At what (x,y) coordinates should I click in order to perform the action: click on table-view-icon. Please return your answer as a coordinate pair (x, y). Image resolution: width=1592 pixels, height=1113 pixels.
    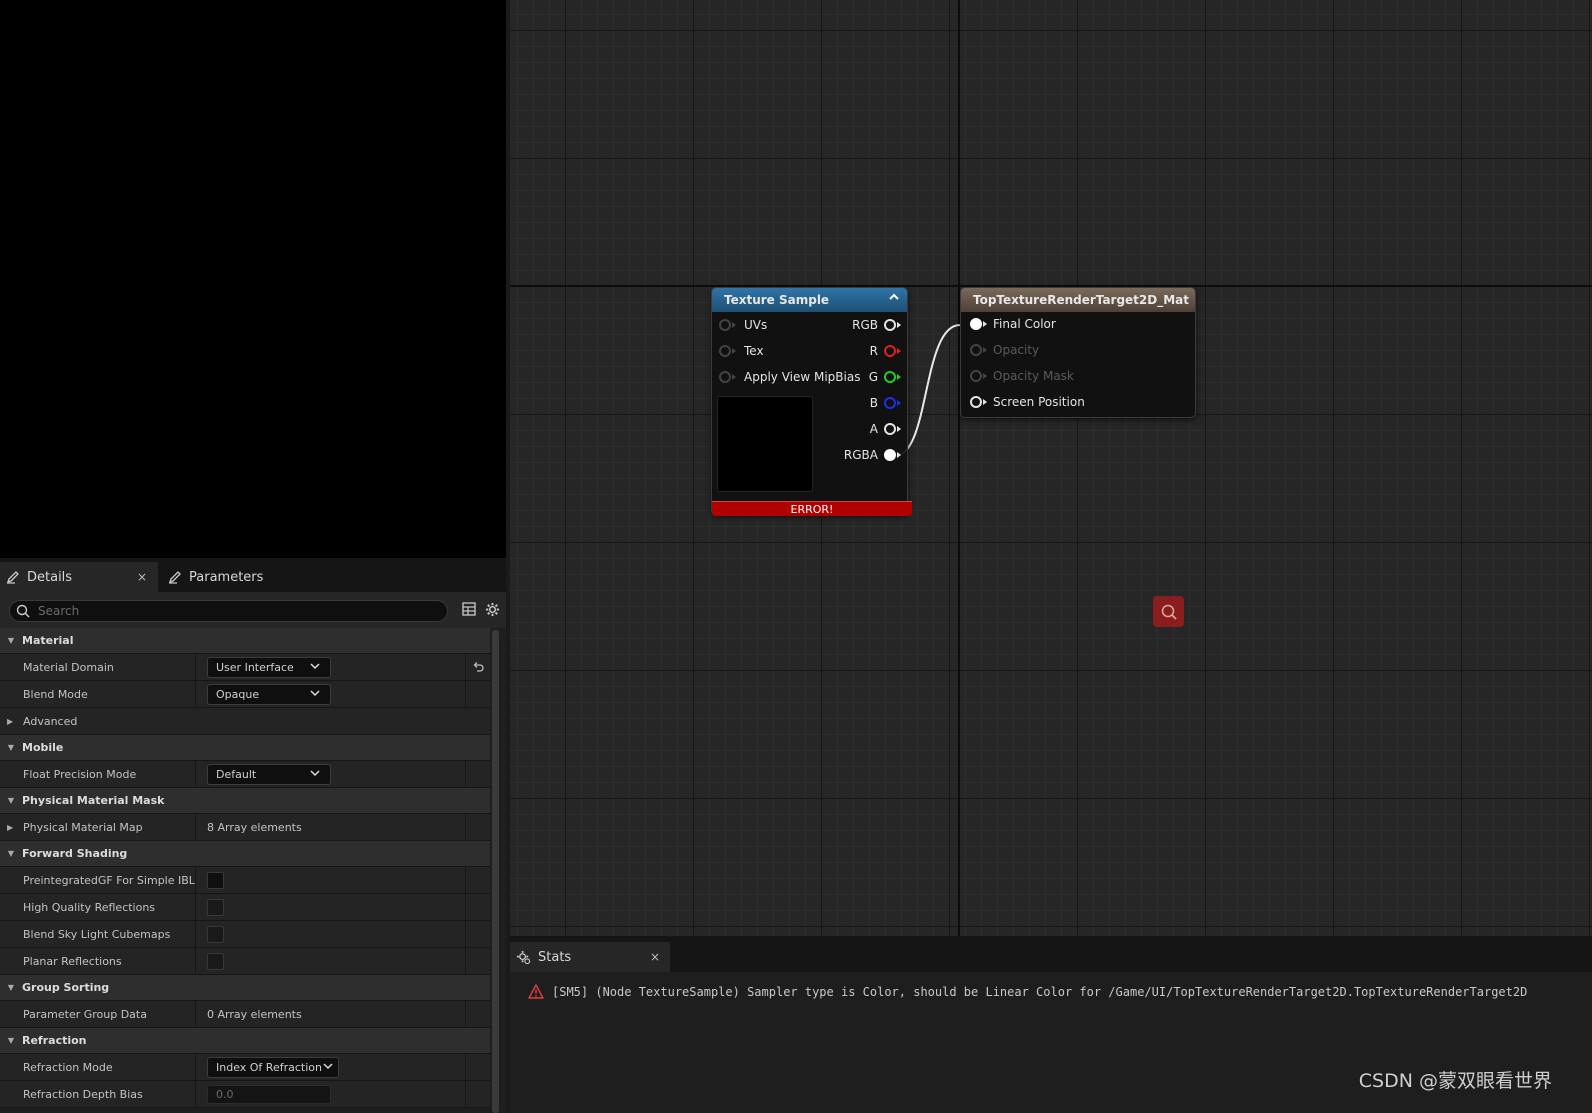
    Looking at the image, I should click on (469, 609).